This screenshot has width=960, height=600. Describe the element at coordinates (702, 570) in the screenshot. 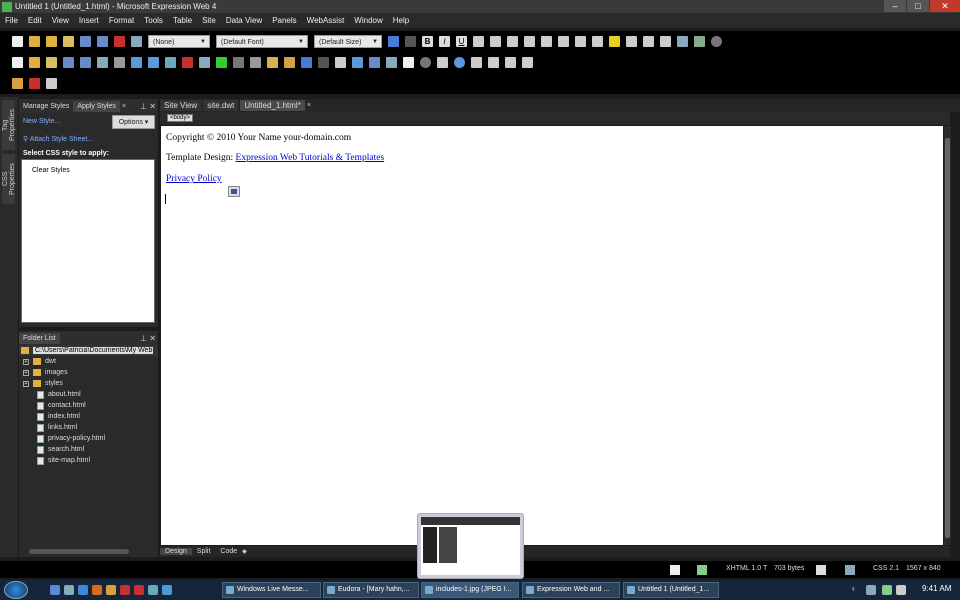

I see `compat-status-icon` at that location.